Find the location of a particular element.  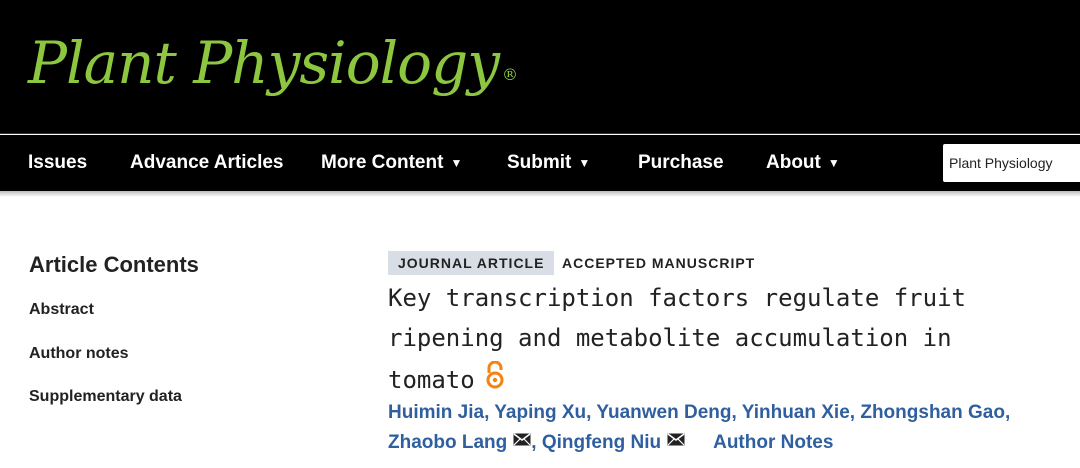

journal-logo: Plant Physiology ® is located at coordinates (273, 63).